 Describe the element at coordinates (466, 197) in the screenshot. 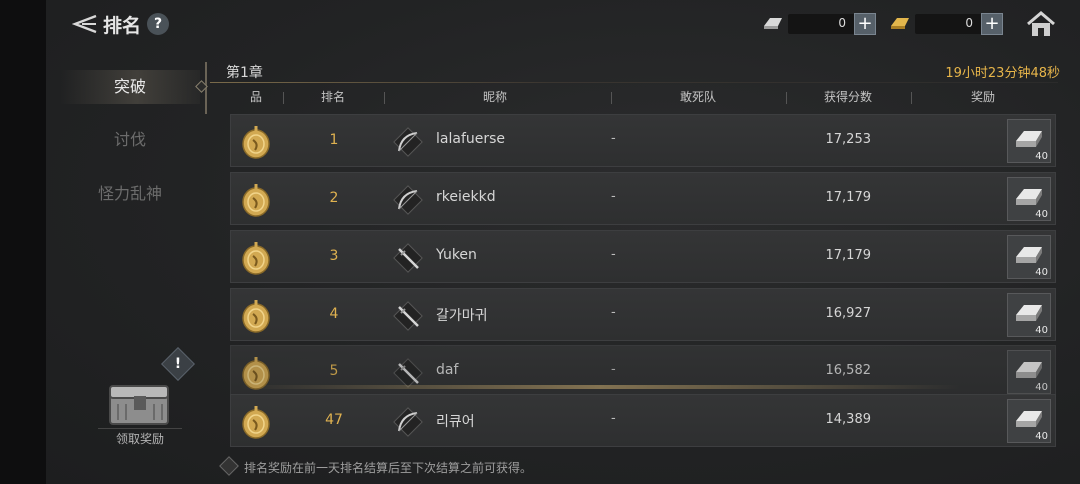

I see `nickname: rkeiekkd` at that location.